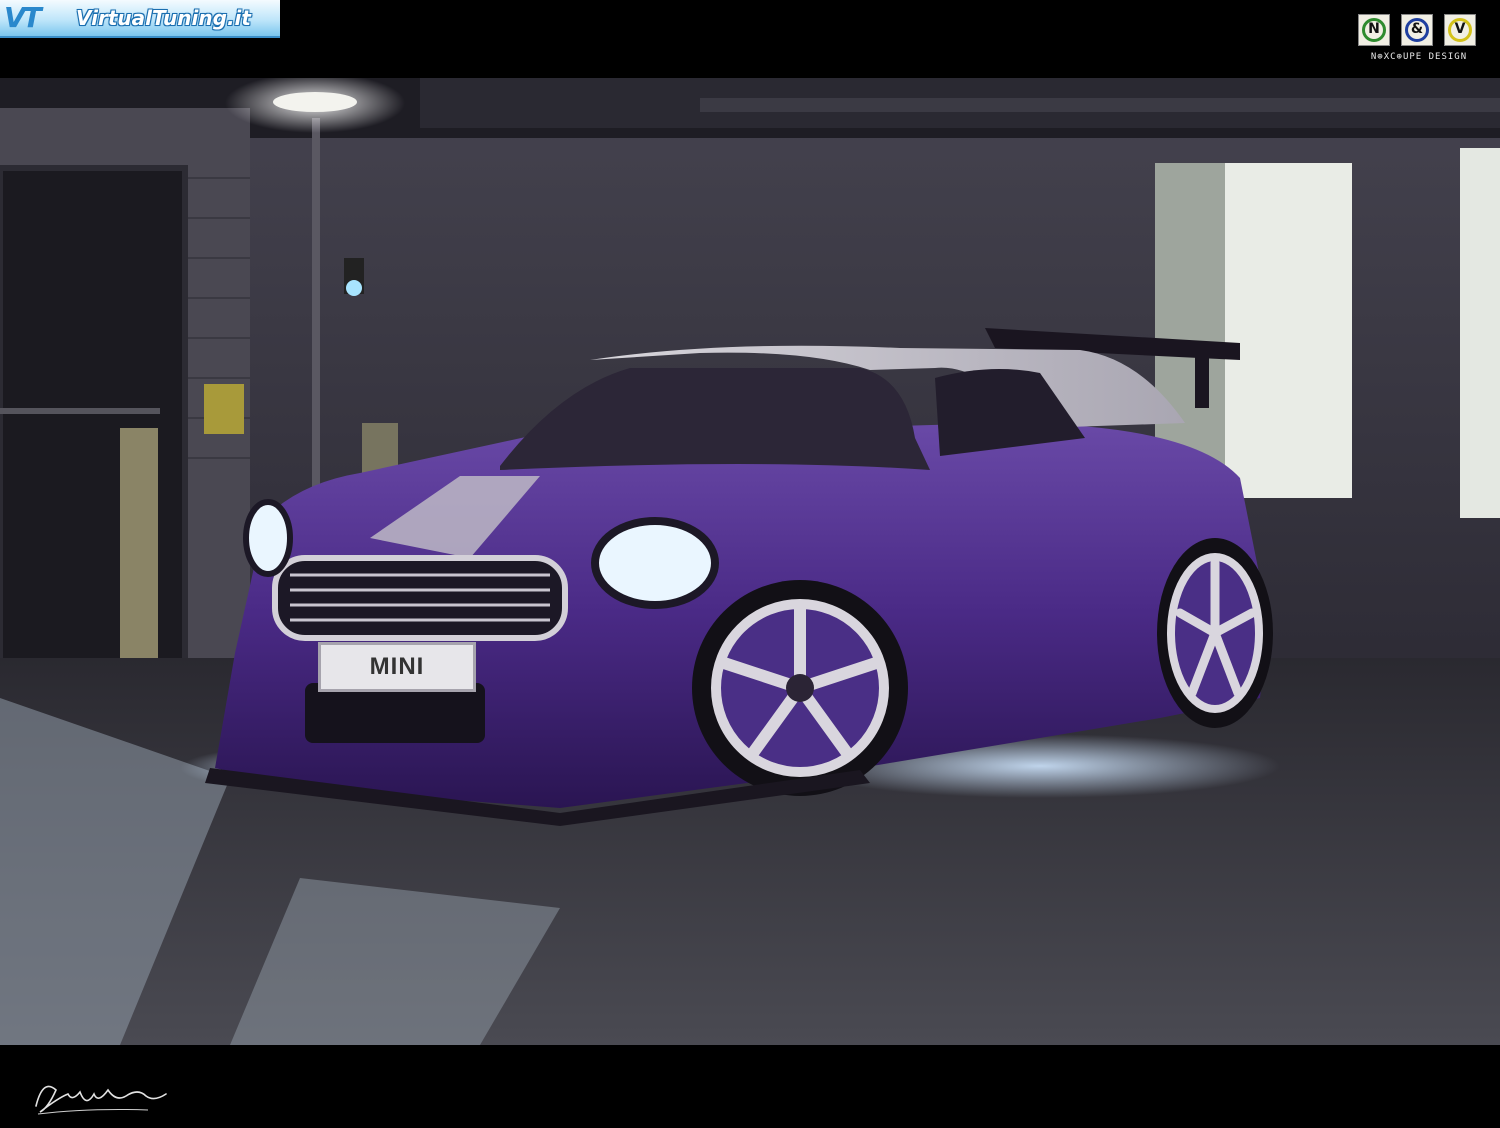  Describe the element at coordinates (1460, 30) in the screenshot. I see `designer-badge-v: V` at that location.